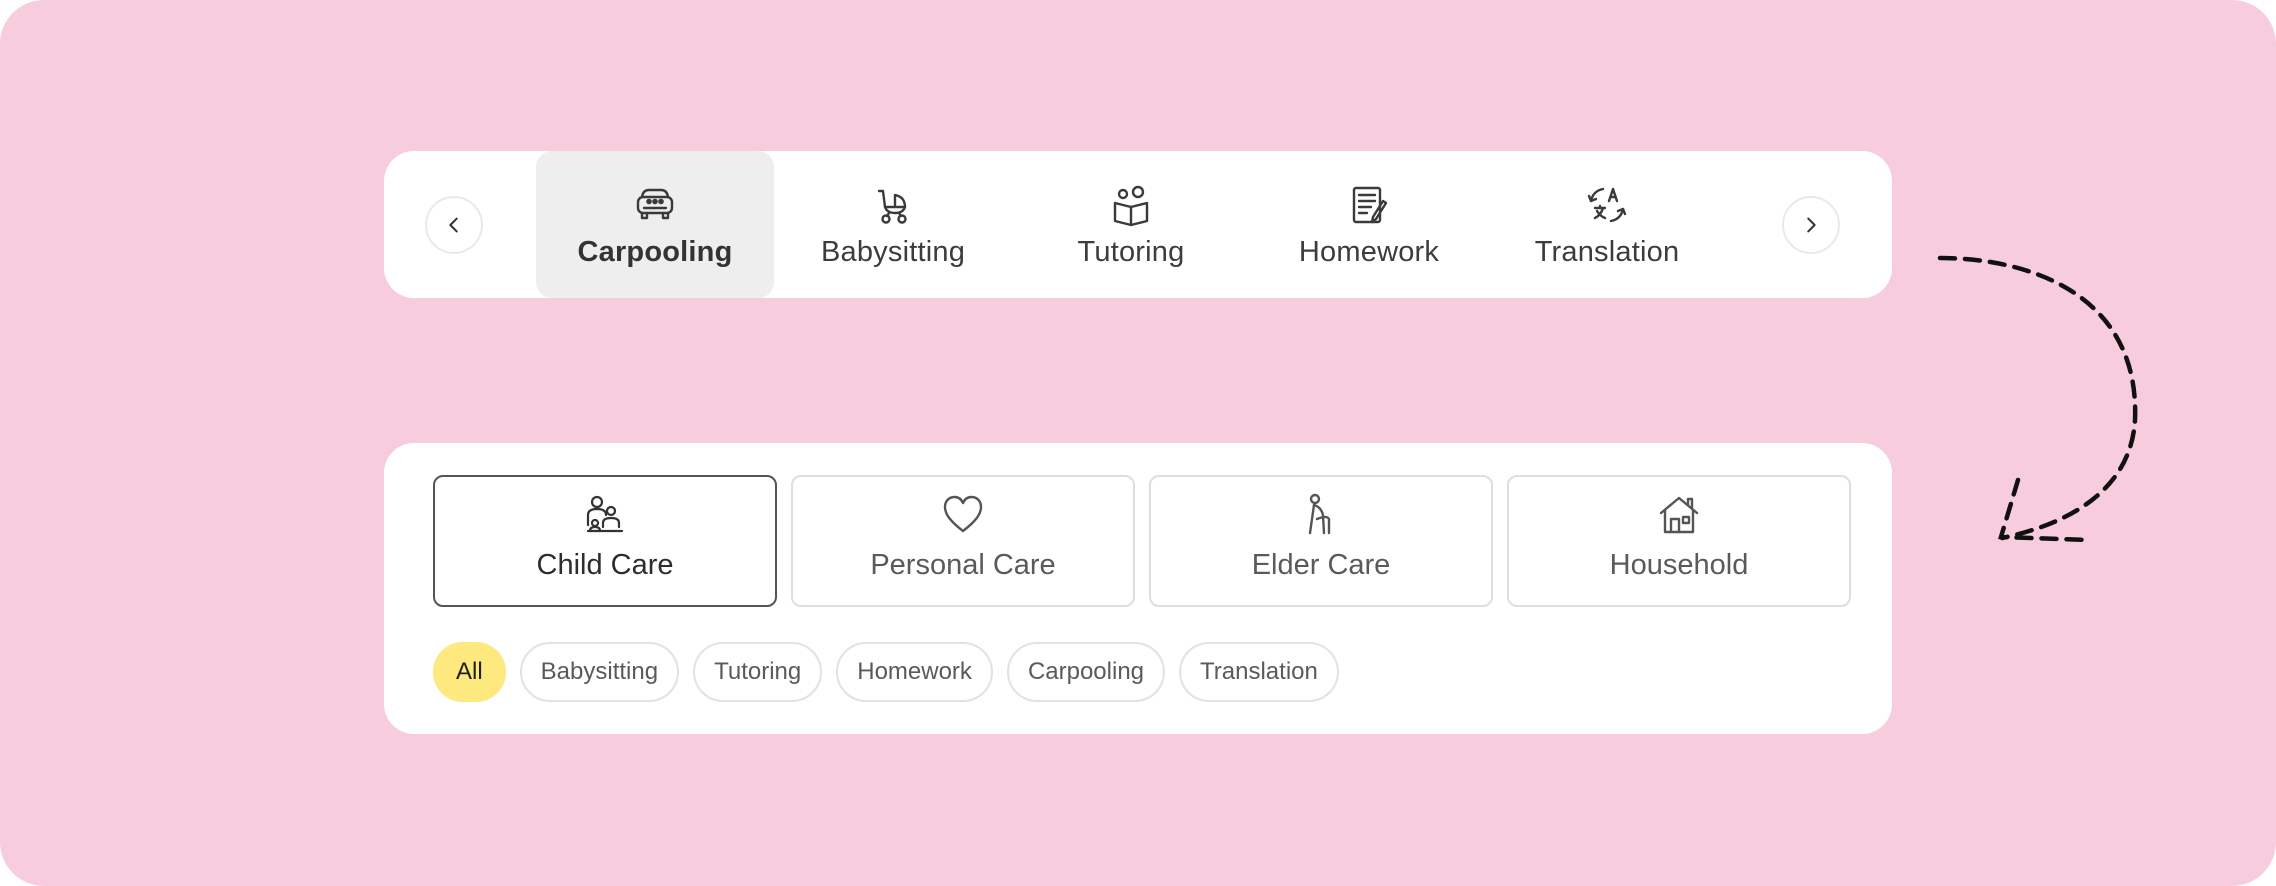 This screenshot has width=2276, height=886. I want to click on category-label: Child Care, so click(605, 565).